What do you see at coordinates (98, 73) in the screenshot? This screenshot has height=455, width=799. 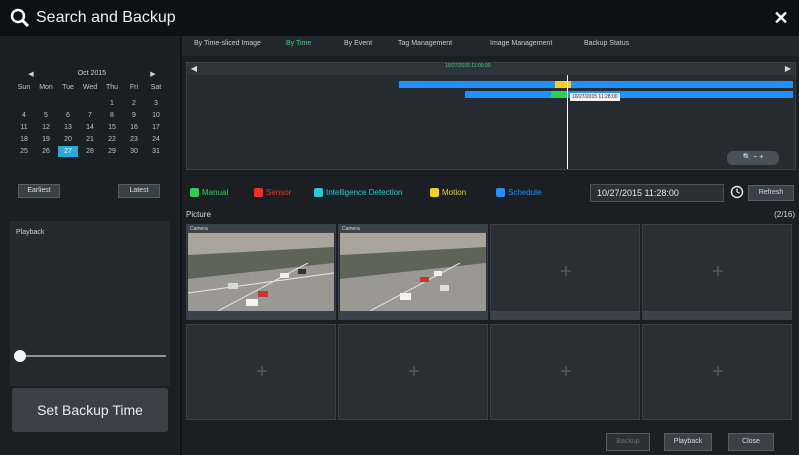 I see `calendar-year: 2015` at bounding box center [98, 73].